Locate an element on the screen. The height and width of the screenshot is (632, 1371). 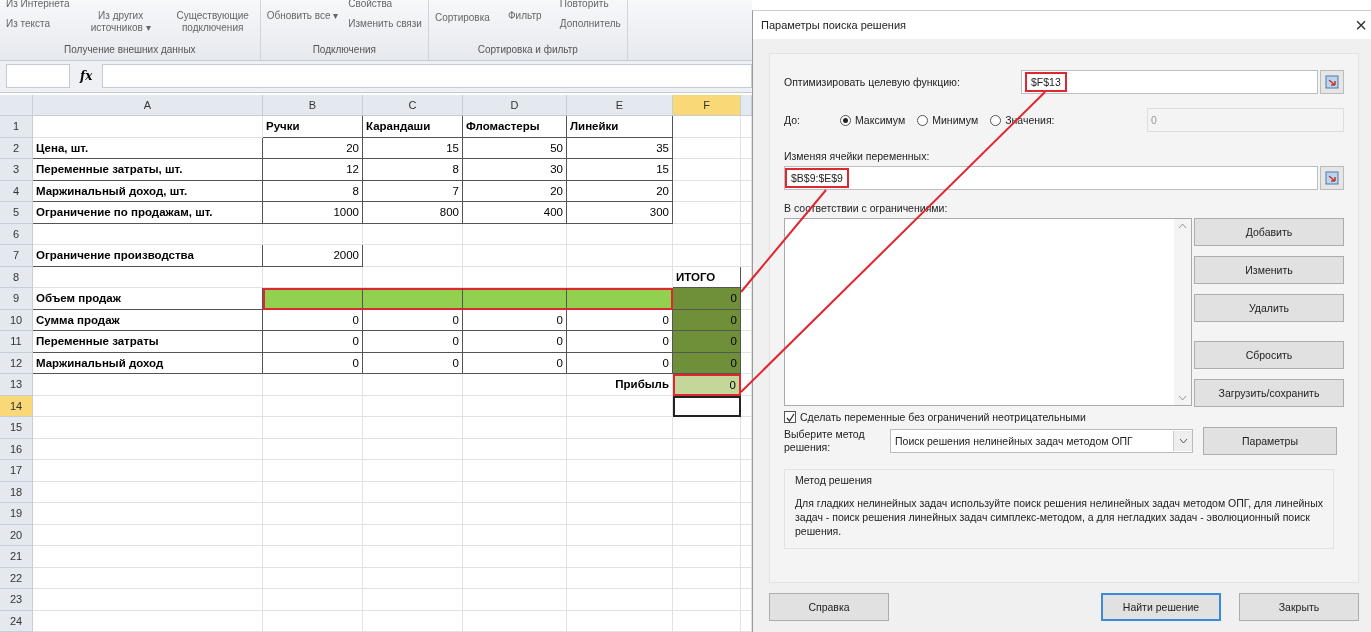
row-header: 21 is located at coordinates (16, 557).